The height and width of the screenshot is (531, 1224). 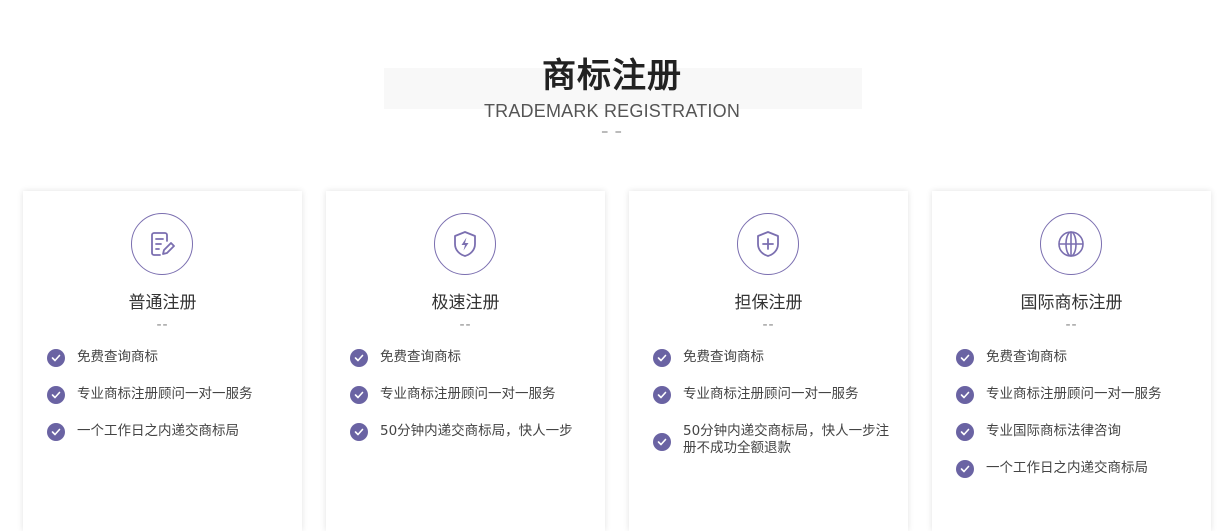 I want to click on edit-document-icon, so click(x=162, y=244).